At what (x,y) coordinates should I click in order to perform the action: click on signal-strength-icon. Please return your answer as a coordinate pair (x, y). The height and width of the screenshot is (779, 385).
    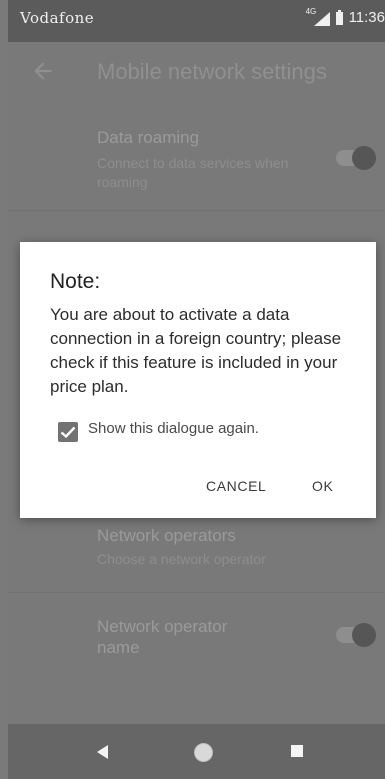
    Looking at the image, I should click on (321, 18).